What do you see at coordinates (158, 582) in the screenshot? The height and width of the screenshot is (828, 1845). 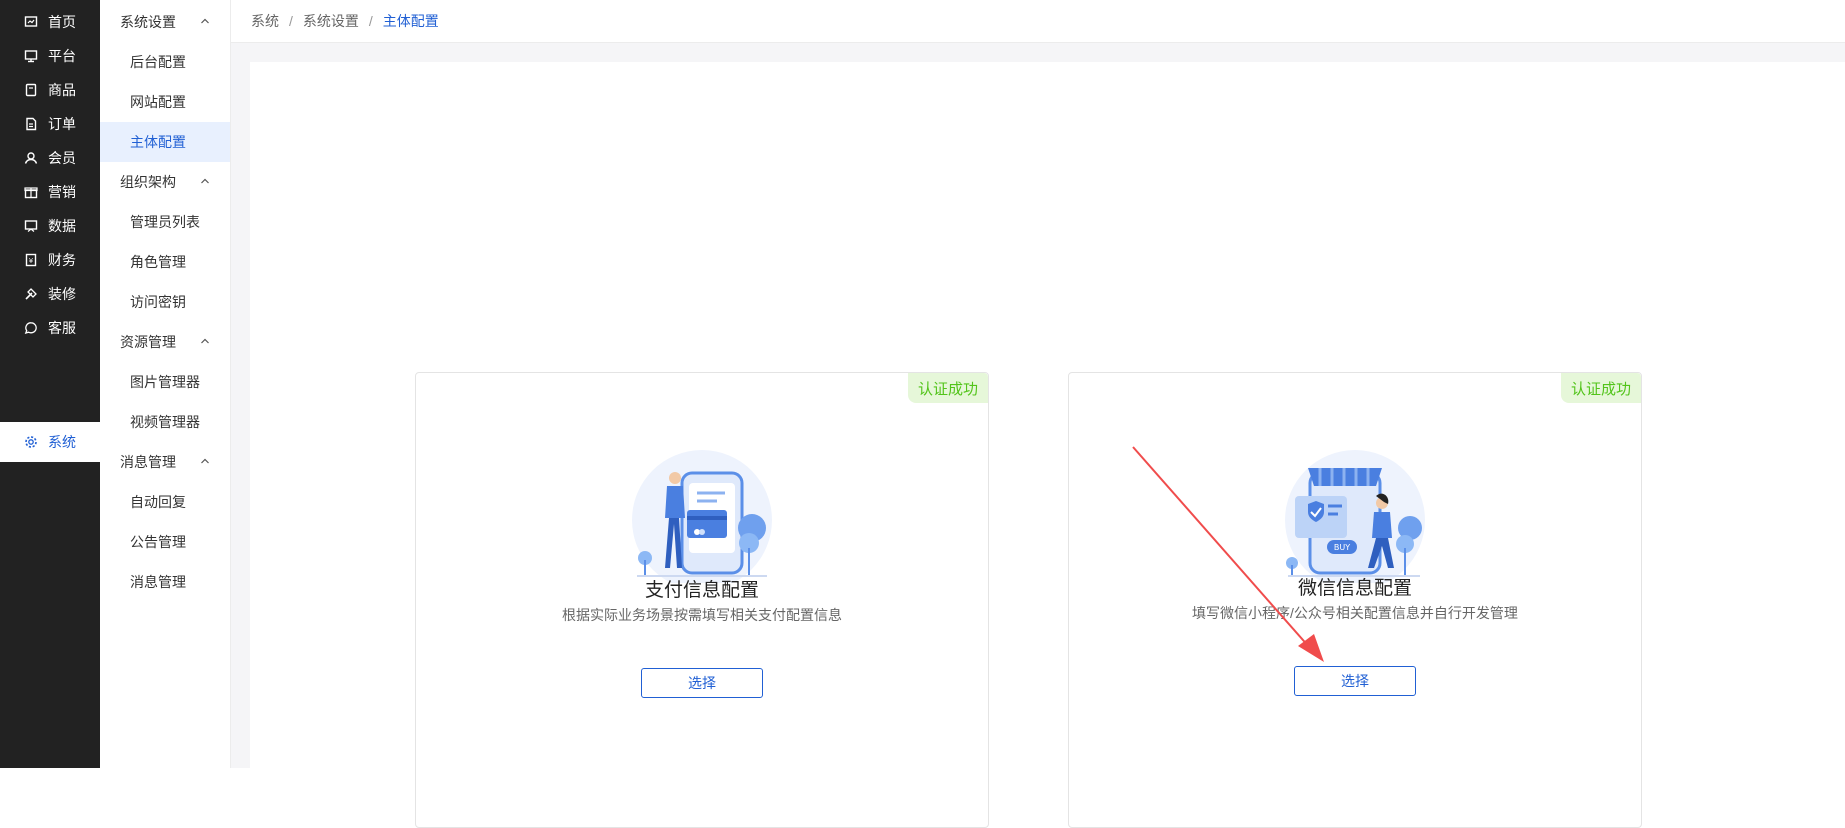 I see `submenu-item-label: 消息管理` at bounding box center [158, 582].